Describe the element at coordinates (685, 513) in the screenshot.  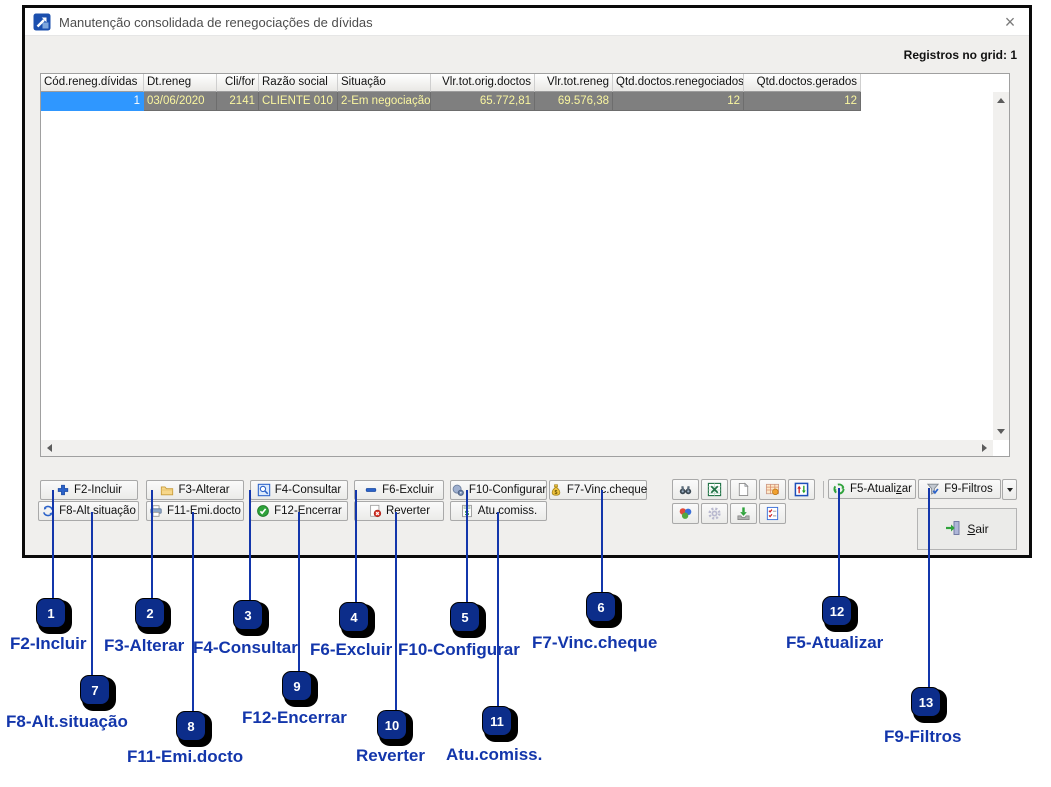
I see `color-balls-button` at that location.